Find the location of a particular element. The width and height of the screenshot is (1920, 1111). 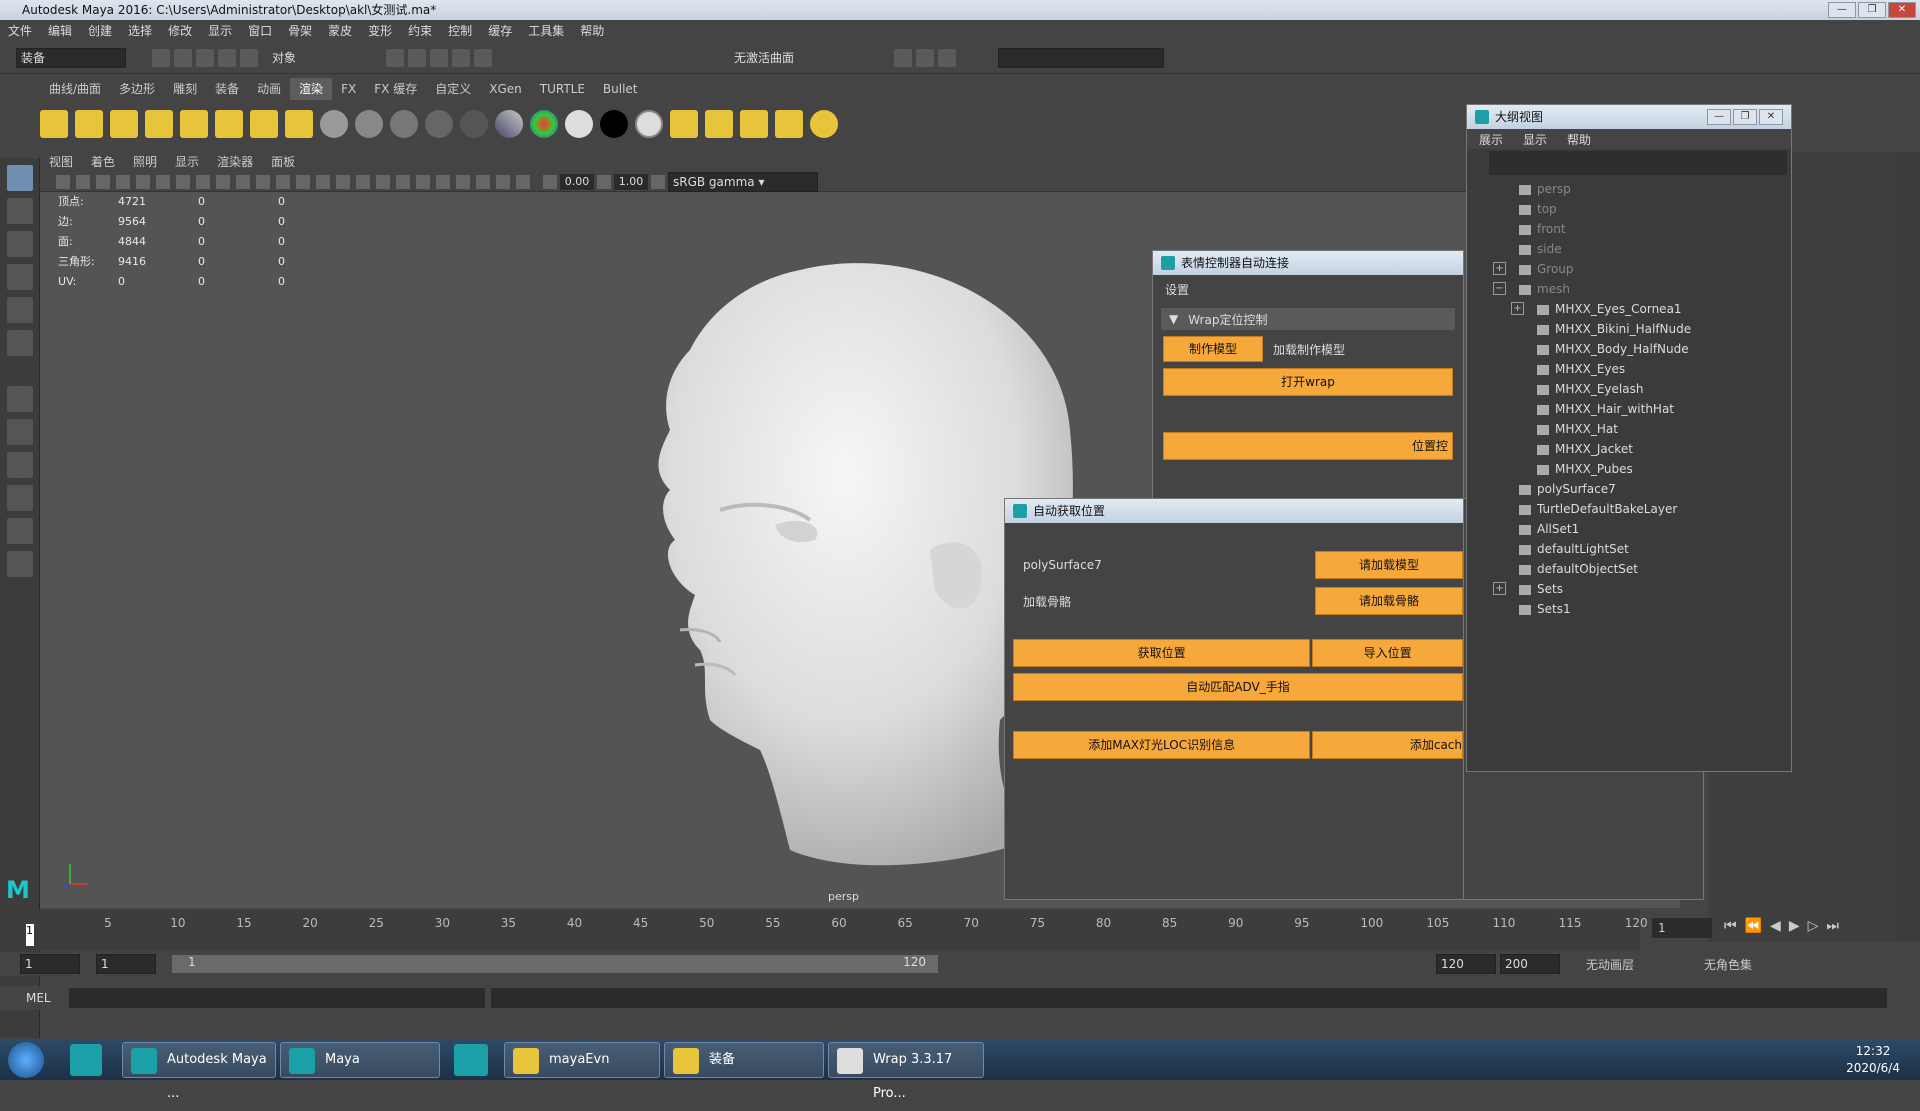

gamma-icon is located at coordinates (604, 181).